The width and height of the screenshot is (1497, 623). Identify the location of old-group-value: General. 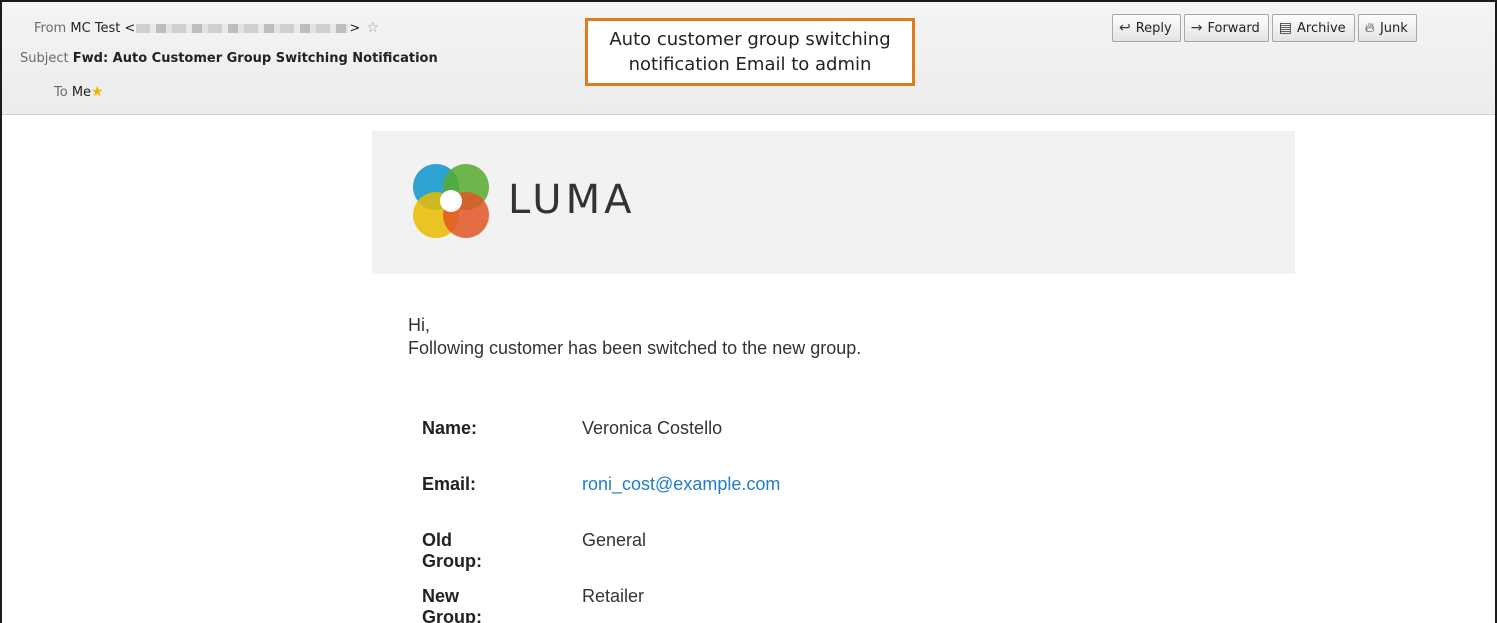
(614, 540).